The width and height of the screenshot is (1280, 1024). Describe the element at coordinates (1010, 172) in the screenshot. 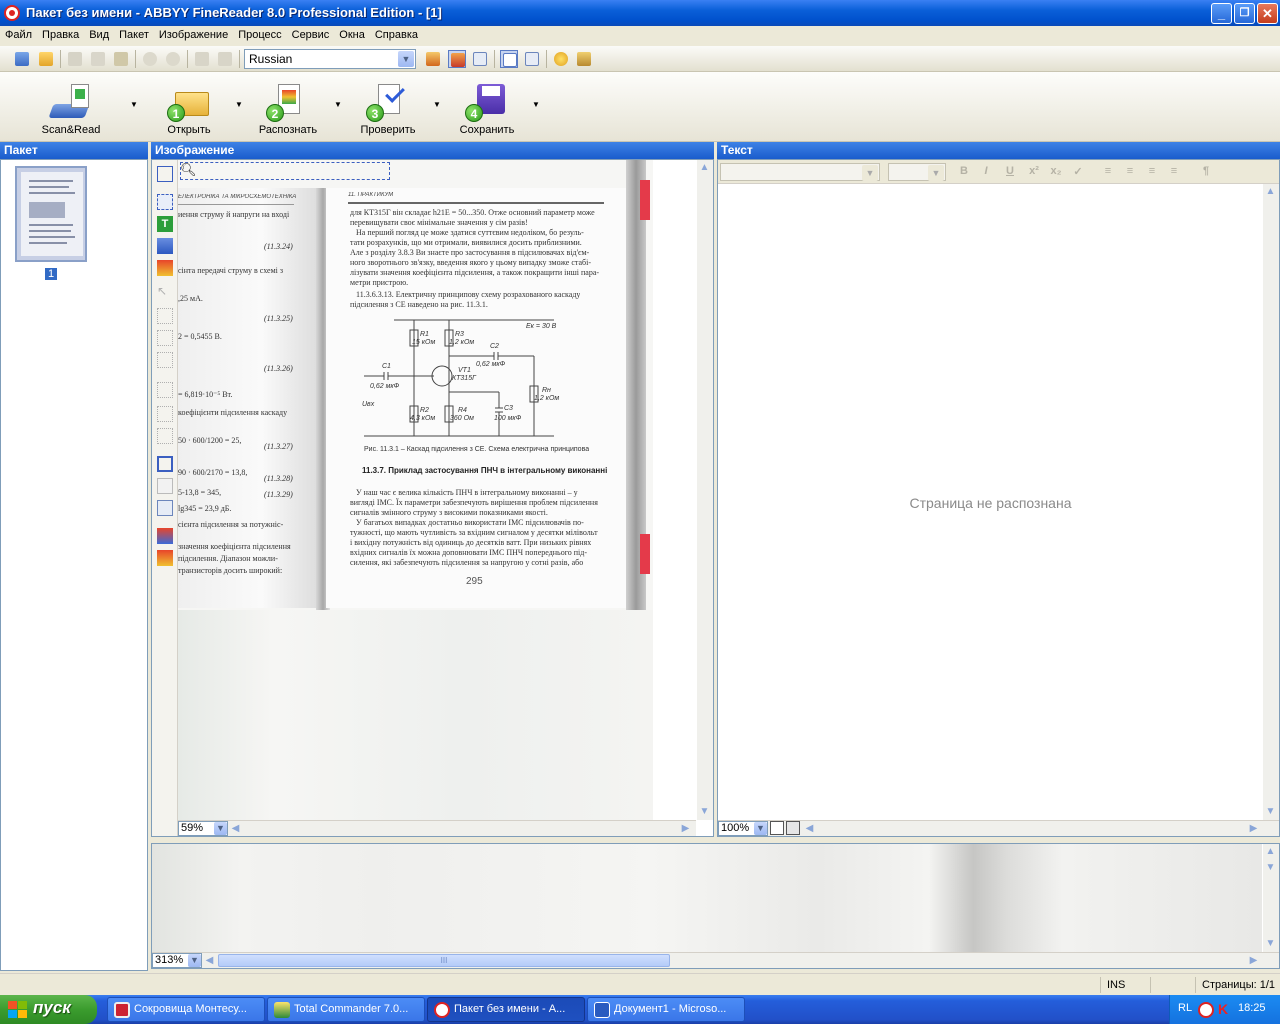

I see `underline-icon: U` at that location.